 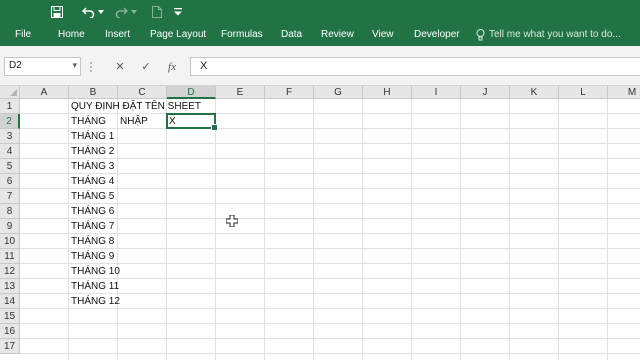 What do you see at coordinates (415, 66) in the screenshot?
I see `formula-input: X` at bounding box center [415, 66].